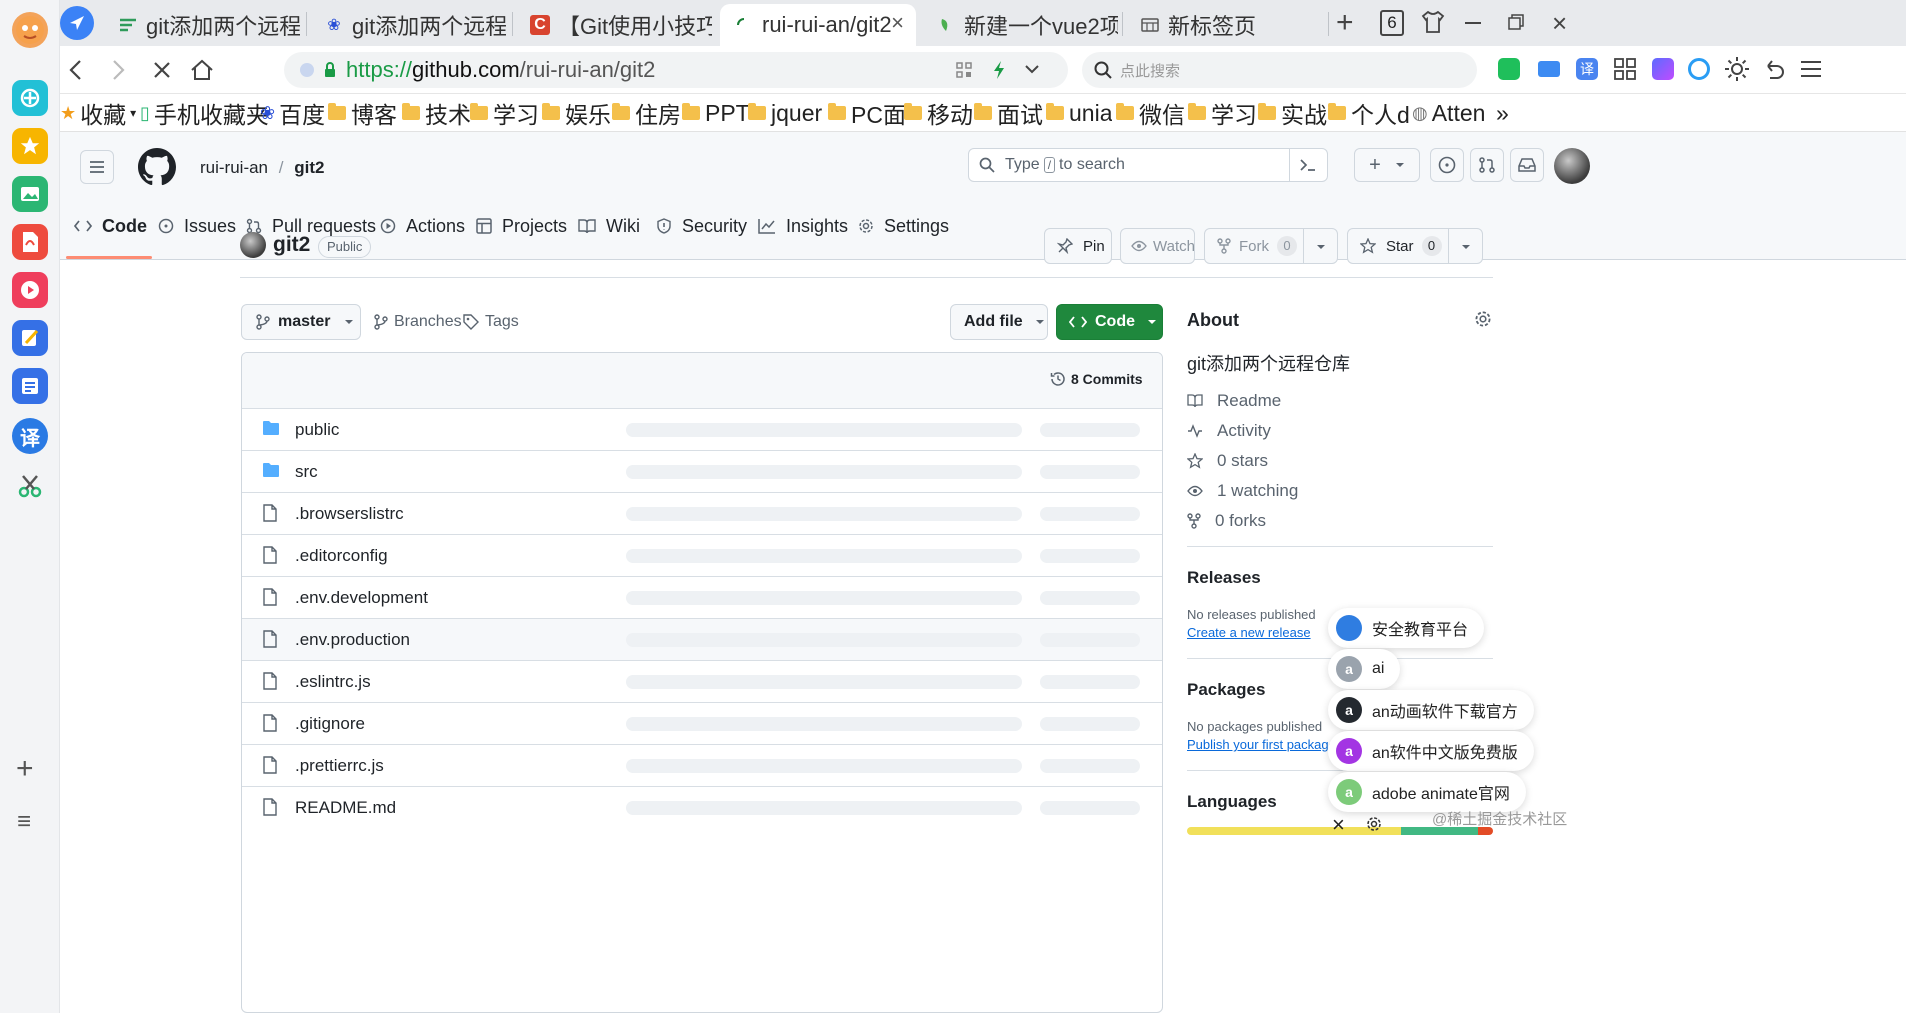 This screenshot has width=1906, height=1013. What do you see at coordinates (1226, 521) in the screenshot?
I see `forks-link: 0 forks` at bounding box center [1226, 521].